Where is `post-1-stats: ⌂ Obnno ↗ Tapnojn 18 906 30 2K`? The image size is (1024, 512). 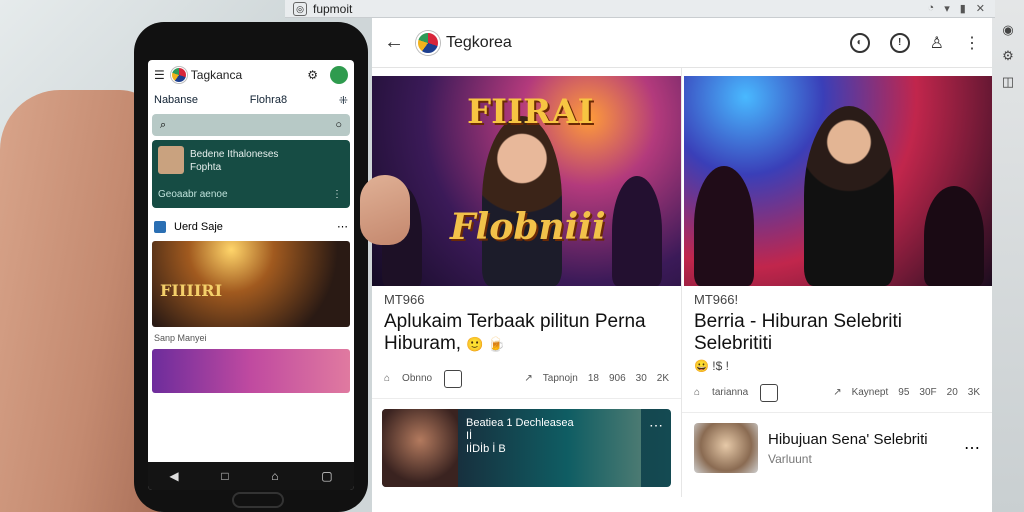
post-1-stats: ⌂ Obnno ↗ Tapnojn 18 906 30 2K is located at coordinates (526, 379).